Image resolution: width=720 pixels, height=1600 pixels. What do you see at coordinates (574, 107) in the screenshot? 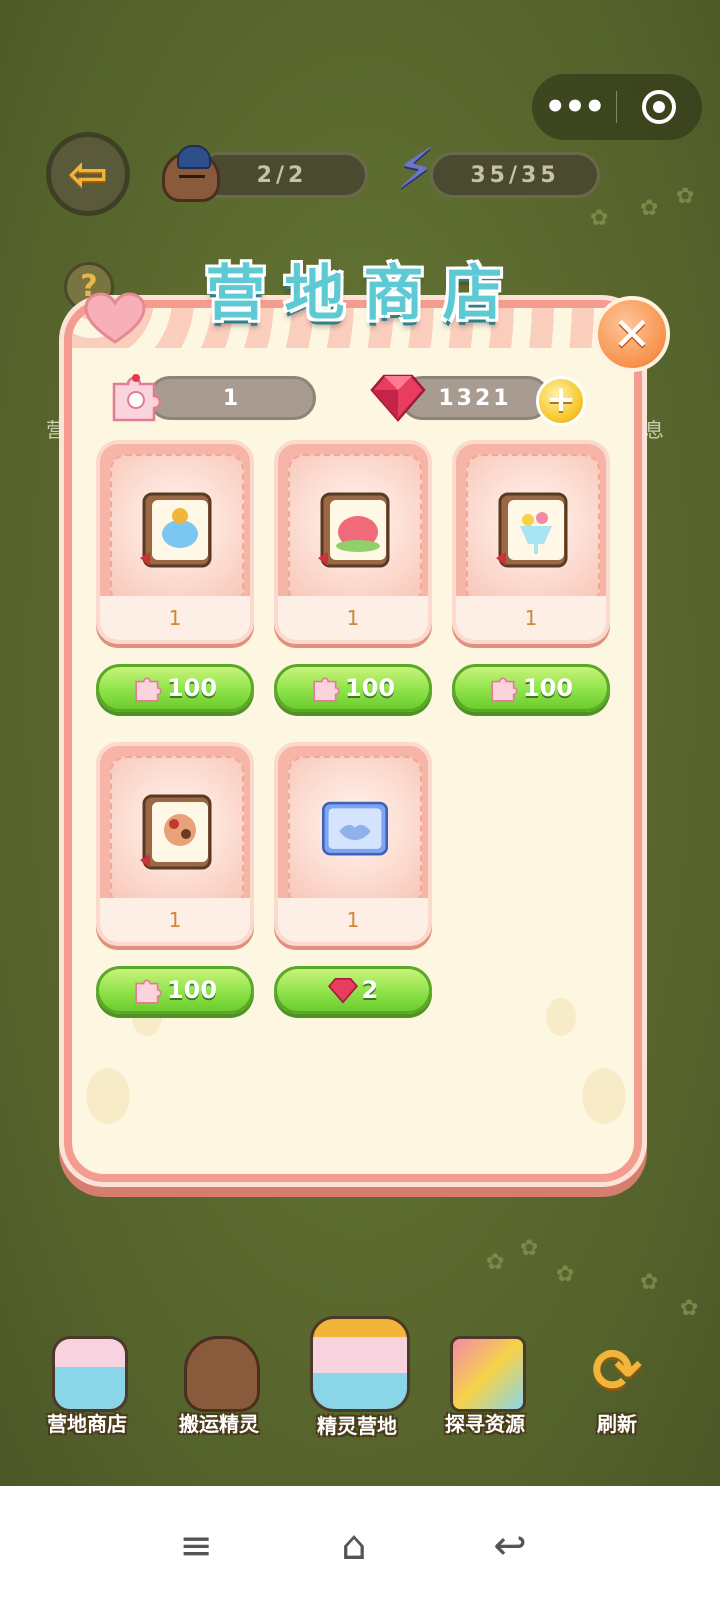
I see `more-dots-icon: •••` at bounding box center [574, 107].